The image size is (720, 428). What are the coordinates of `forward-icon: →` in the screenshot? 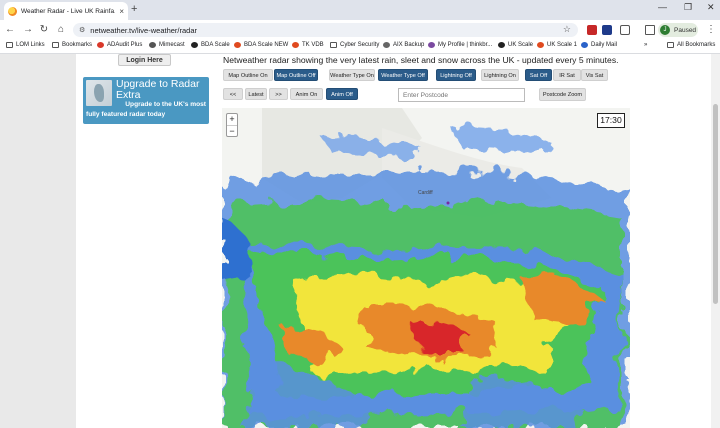 It's located at (28, 30).